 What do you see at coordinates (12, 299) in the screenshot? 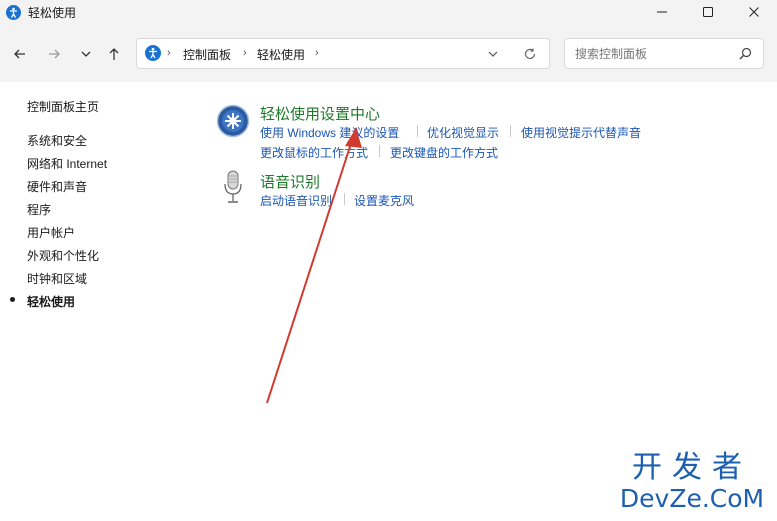
I see `active-item-bullet` at bounding box center [12, 299].